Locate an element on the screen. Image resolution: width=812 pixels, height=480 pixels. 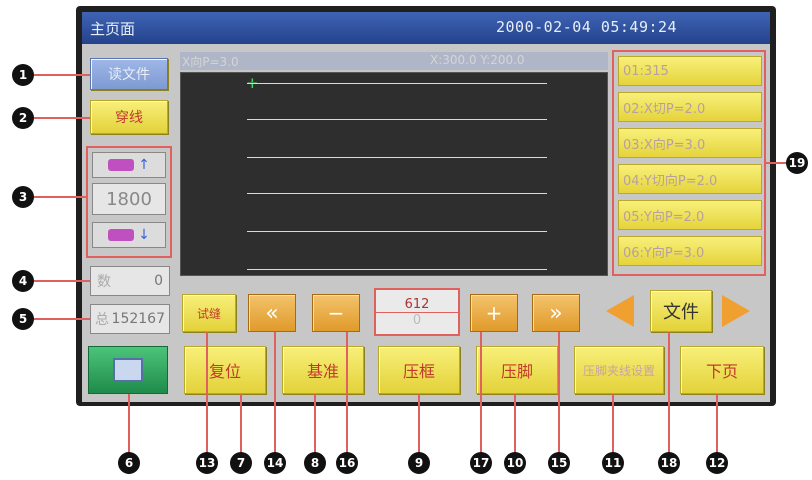
param-item-2: 02:X切P=2.0 is located at coordinates (690, 107).